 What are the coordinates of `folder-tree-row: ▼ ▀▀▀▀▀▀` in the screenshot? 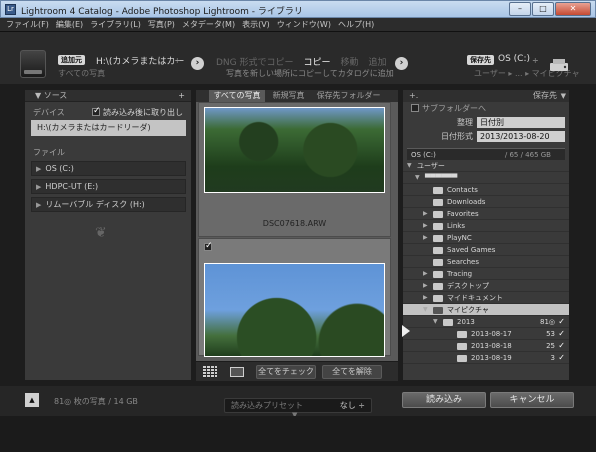 It's located at (486, 178).